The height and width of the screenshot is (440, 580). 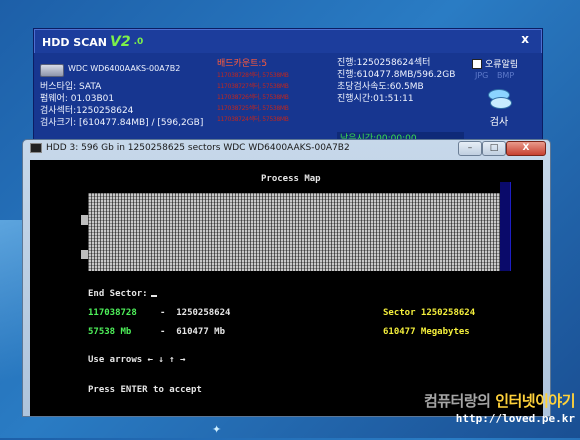 I want to click on megabytes-total: 610477 Megabytes, so click(x=426, y=332).